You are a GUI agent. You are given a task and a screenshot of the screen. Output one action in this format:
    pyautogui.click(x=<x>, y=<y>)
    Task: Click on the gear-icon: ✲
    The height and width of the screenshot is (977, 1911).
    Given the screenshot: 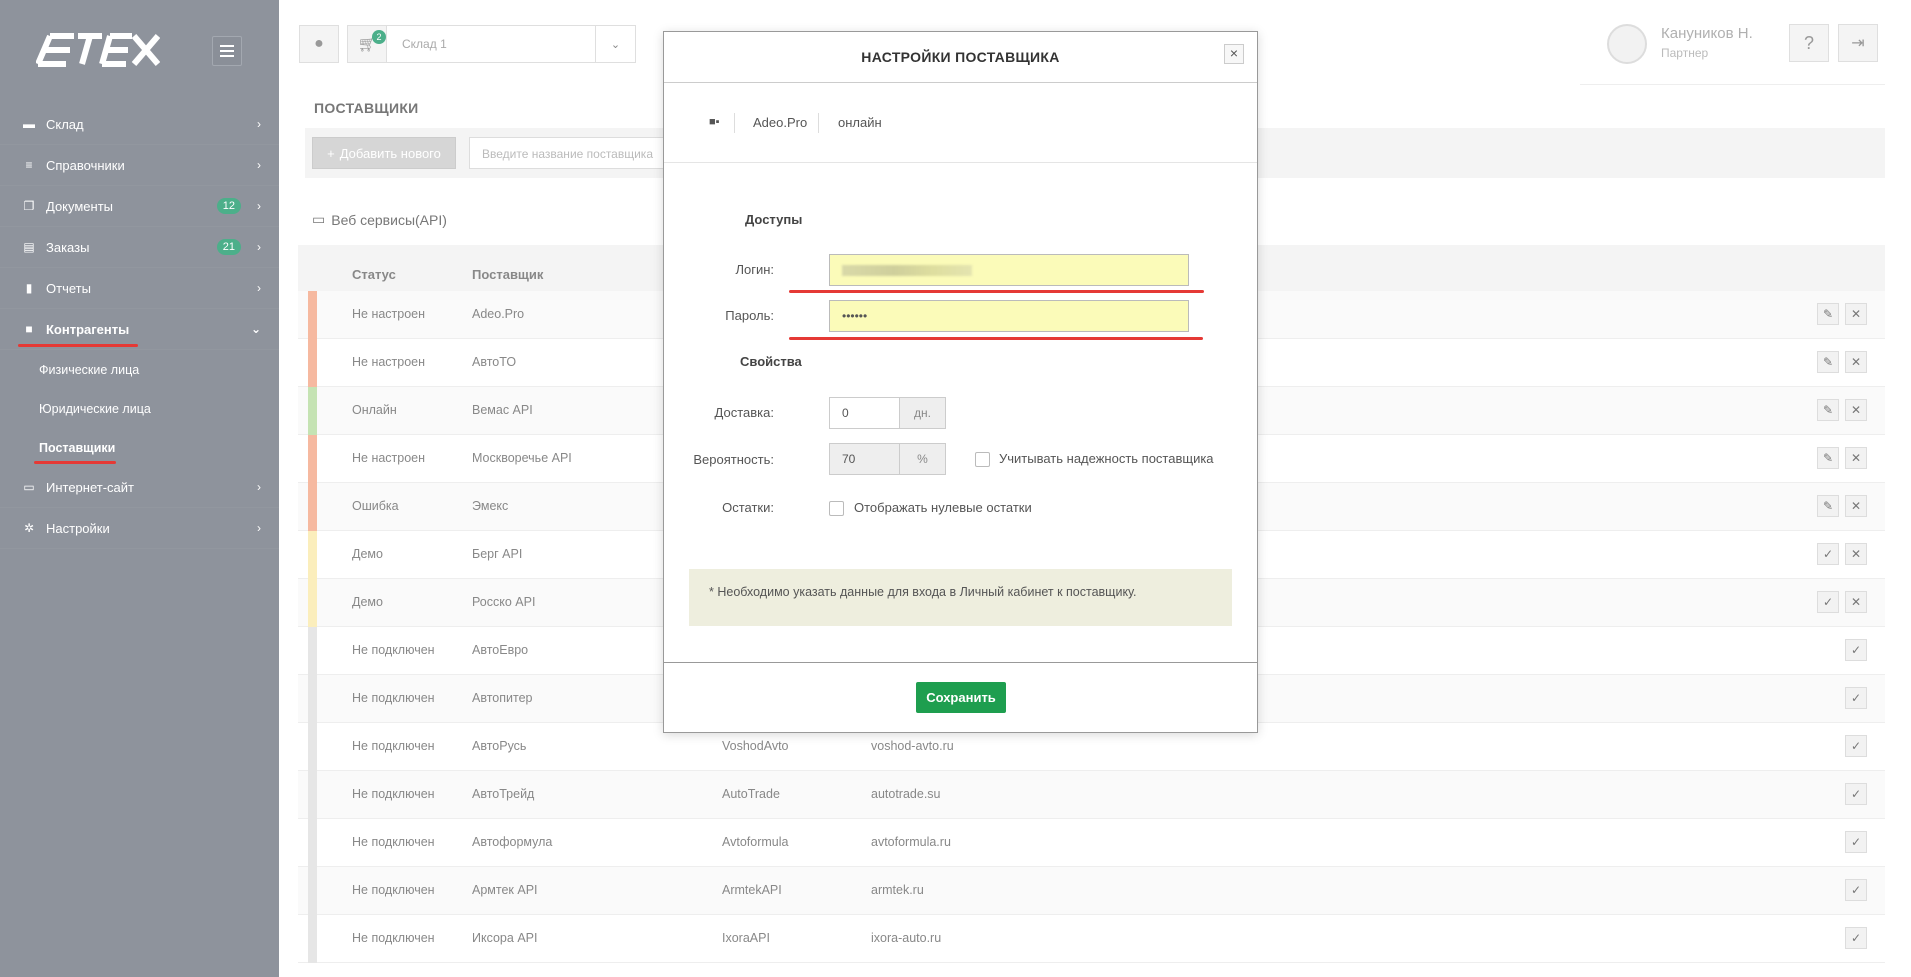 What is the action you would take?
    pyautogui.click(x=29, y=528)
    